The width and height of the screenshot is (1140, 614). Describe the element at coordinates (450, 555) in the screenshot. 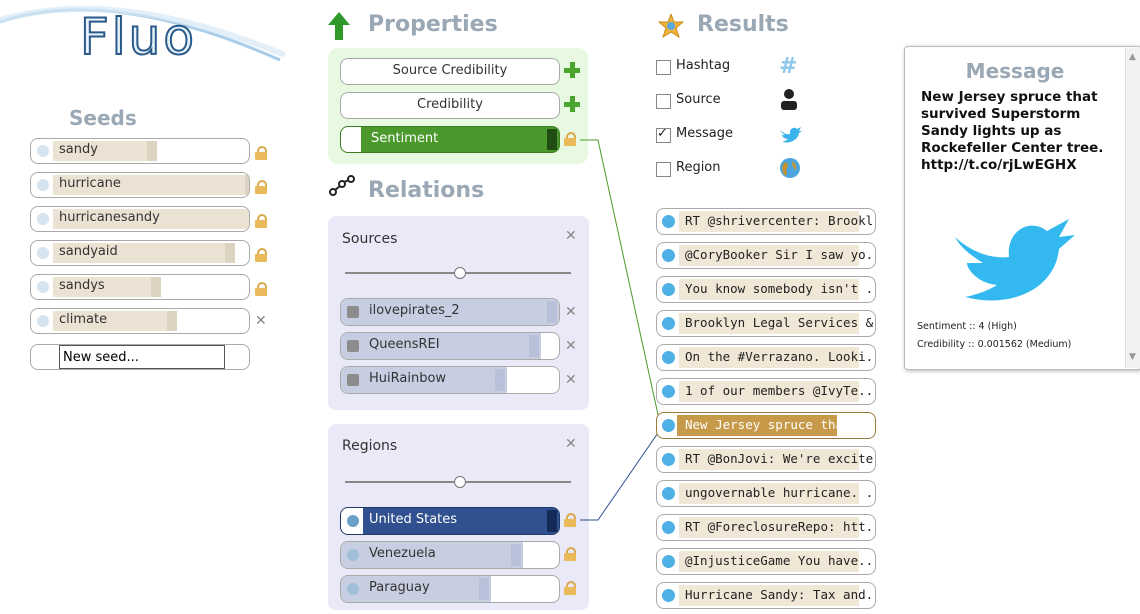

I see `region-item: Venezuela` at that location.